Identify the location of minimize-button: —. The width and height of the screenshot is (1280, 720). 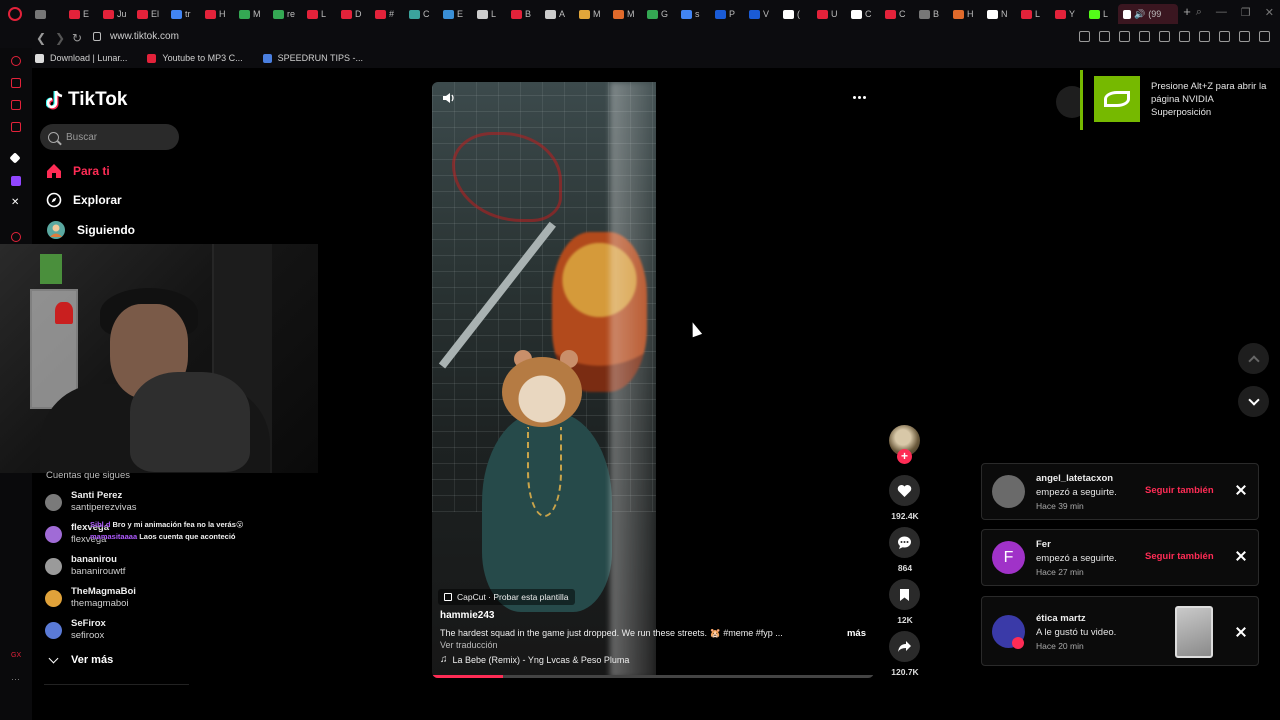
(1221, 12).